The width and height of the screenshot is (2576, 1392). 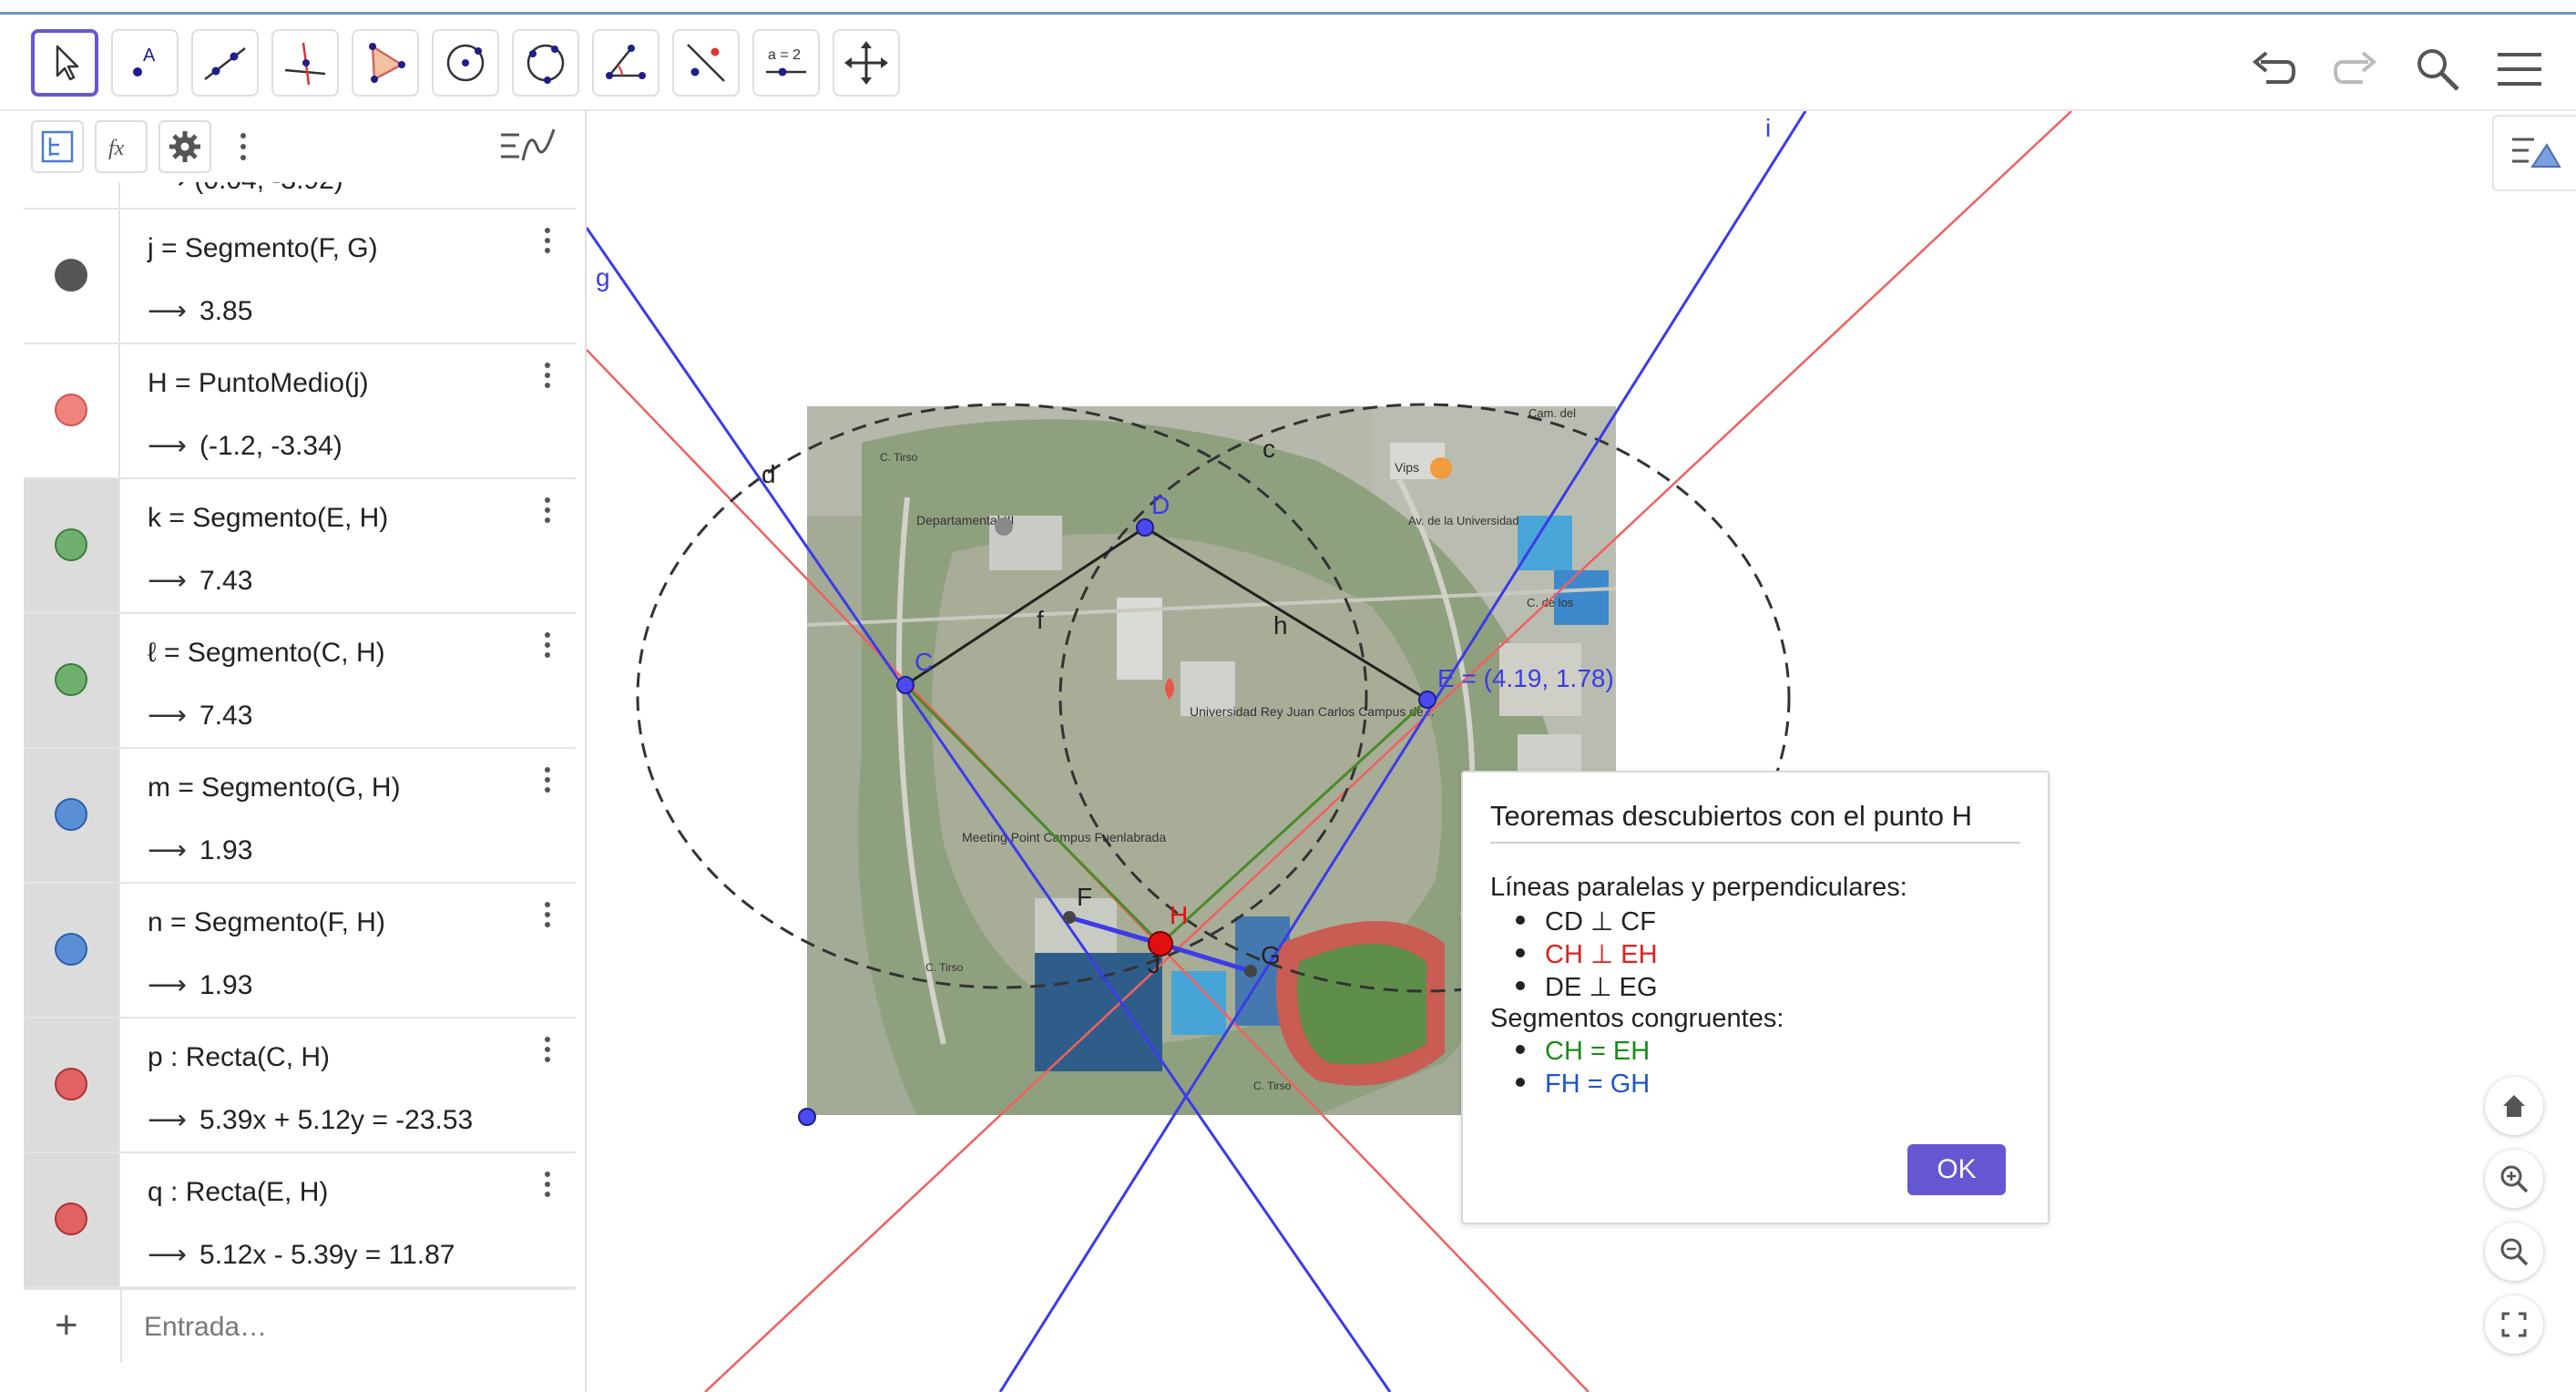 I want to click on perpendicular-line-tool-button, so click(x=305, y=63).